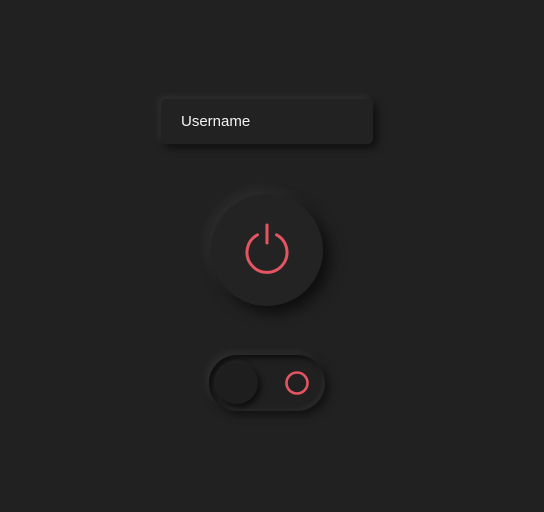 The image size is (544, 512). I want to click on ring-icon, so click(297, 383).